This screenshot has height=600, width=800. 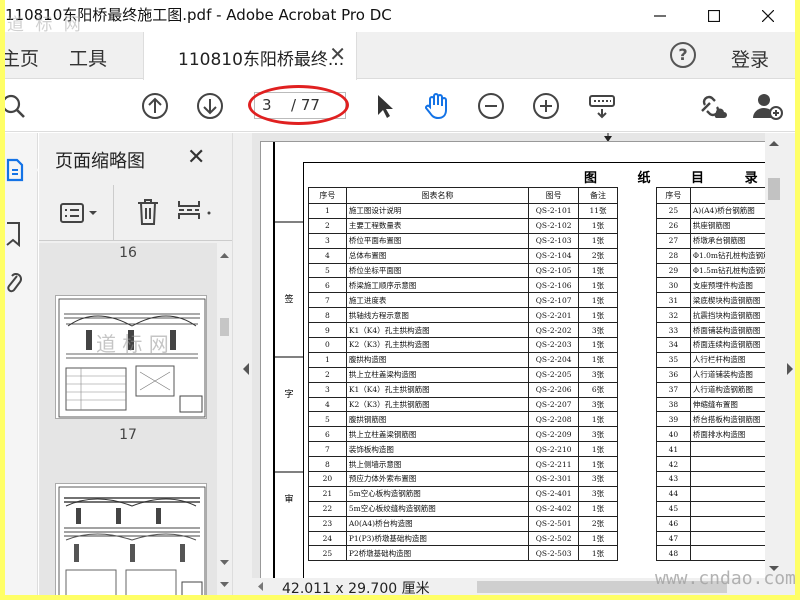 I want to click on thumbnail-options-icon, so click(x=79, y=215).